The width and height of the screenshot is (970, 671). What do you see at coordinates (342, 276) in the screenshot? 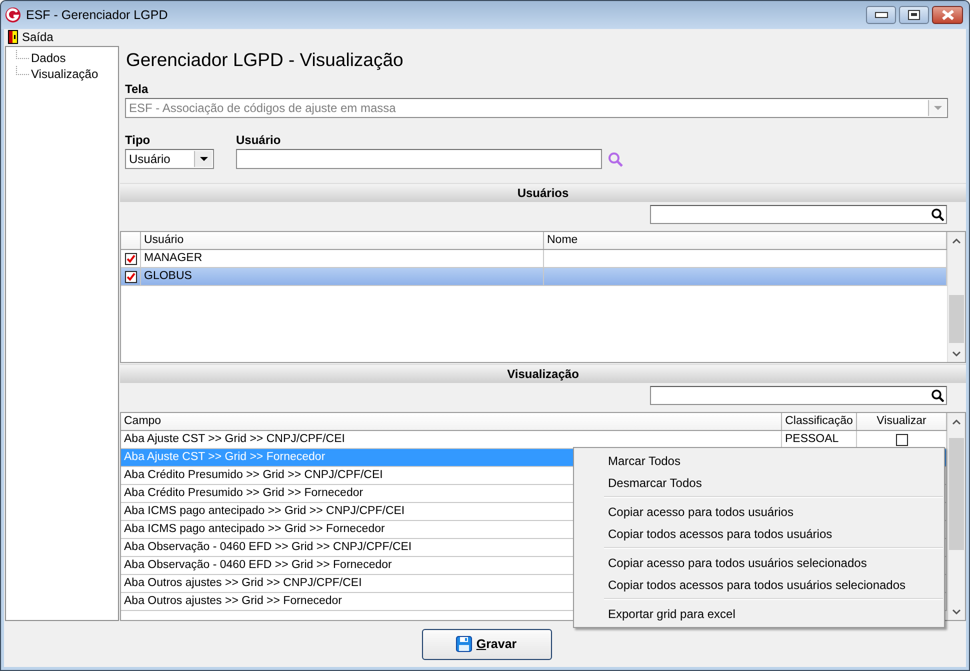
I see `table-cell: GLOBUS` at bounding box center [342, 276].